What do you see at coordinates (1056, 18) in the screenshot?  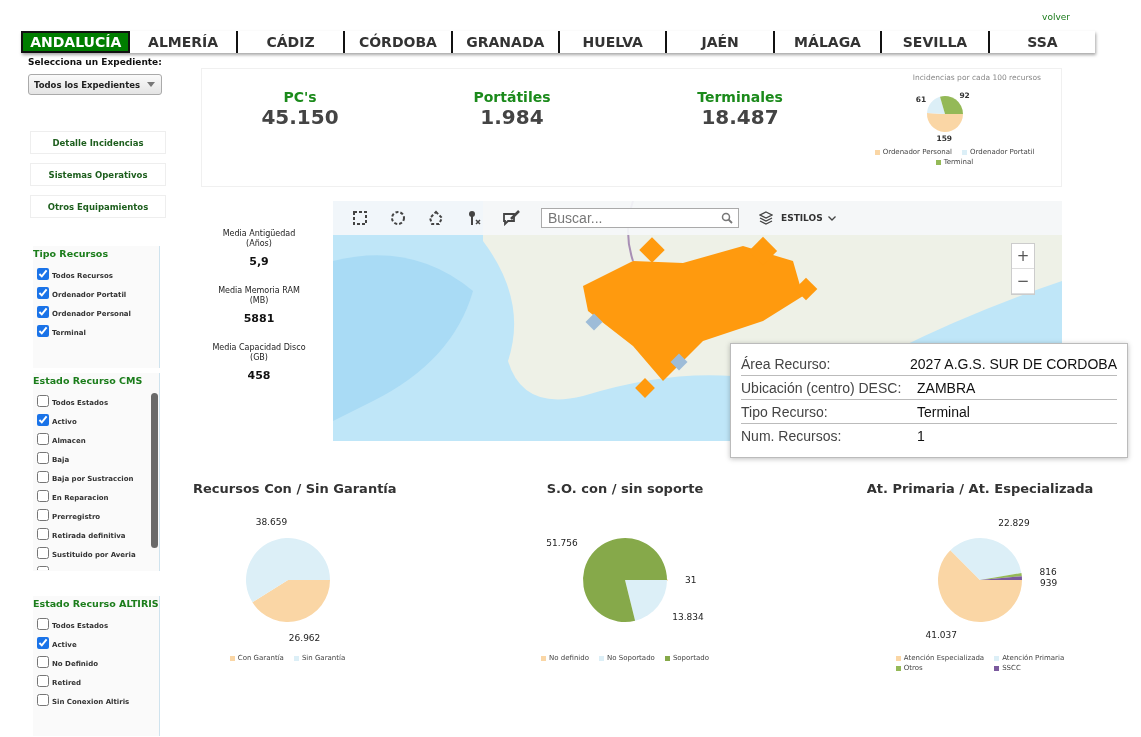 I see `back-link: volver` at bounding box center [1056, 18].